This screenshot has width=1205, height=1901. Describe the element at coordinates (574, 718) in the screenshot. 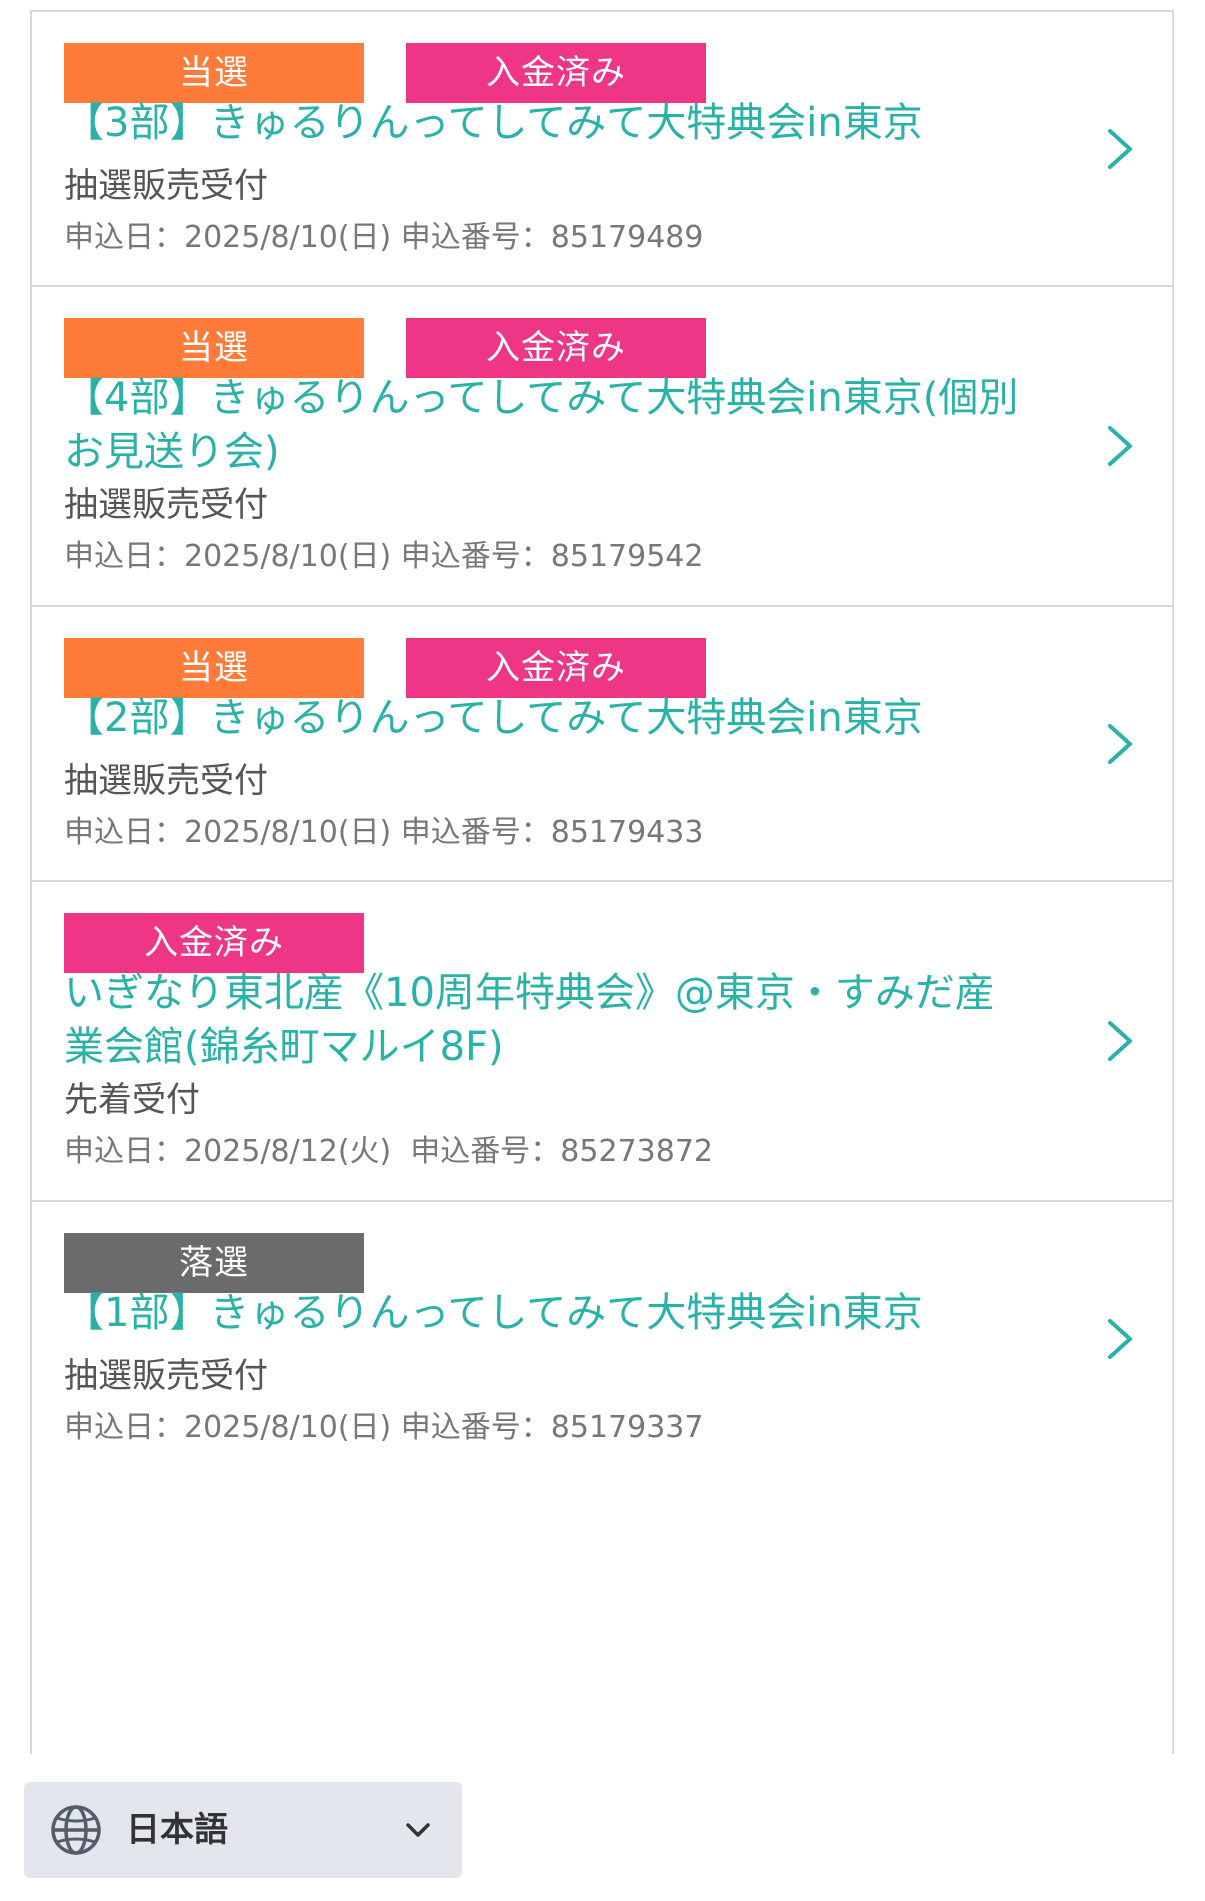

I see `event-title: 【2部】きゅるりんってしてみて大特典会in東京` at that location.